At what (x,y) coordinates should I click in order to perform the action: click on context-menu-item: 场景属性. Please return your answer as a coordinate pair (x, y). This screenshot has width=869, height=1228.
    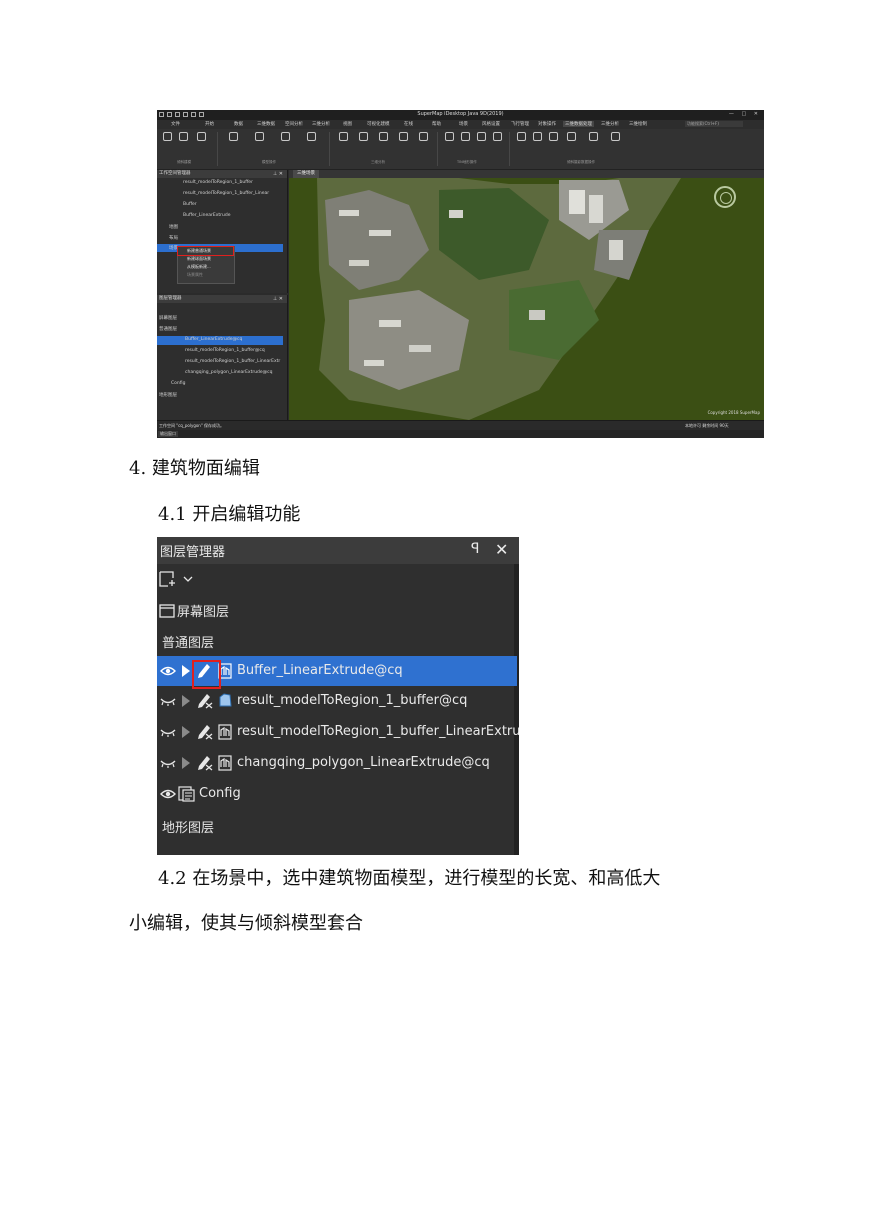
    Looking at the image, I should click on (206, 275).